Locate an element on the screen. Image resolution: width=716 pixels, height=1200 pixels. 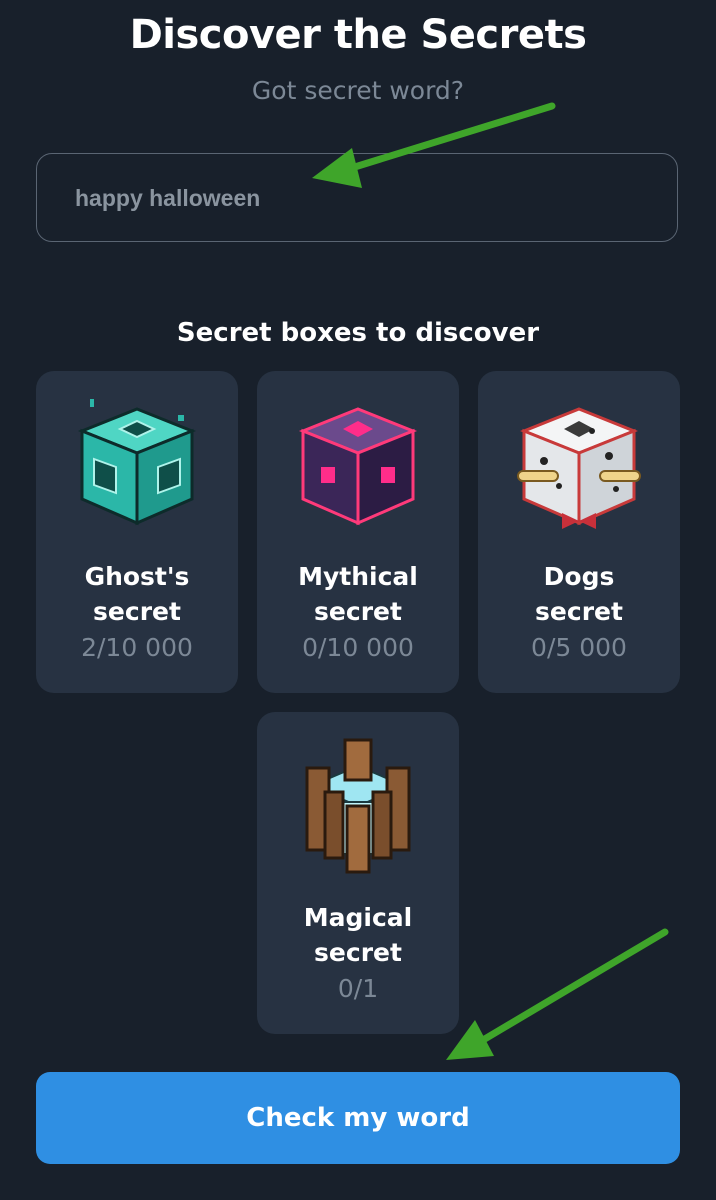
box-card-magical: Magical secret 0/1 is located at coordinates (358, 873).